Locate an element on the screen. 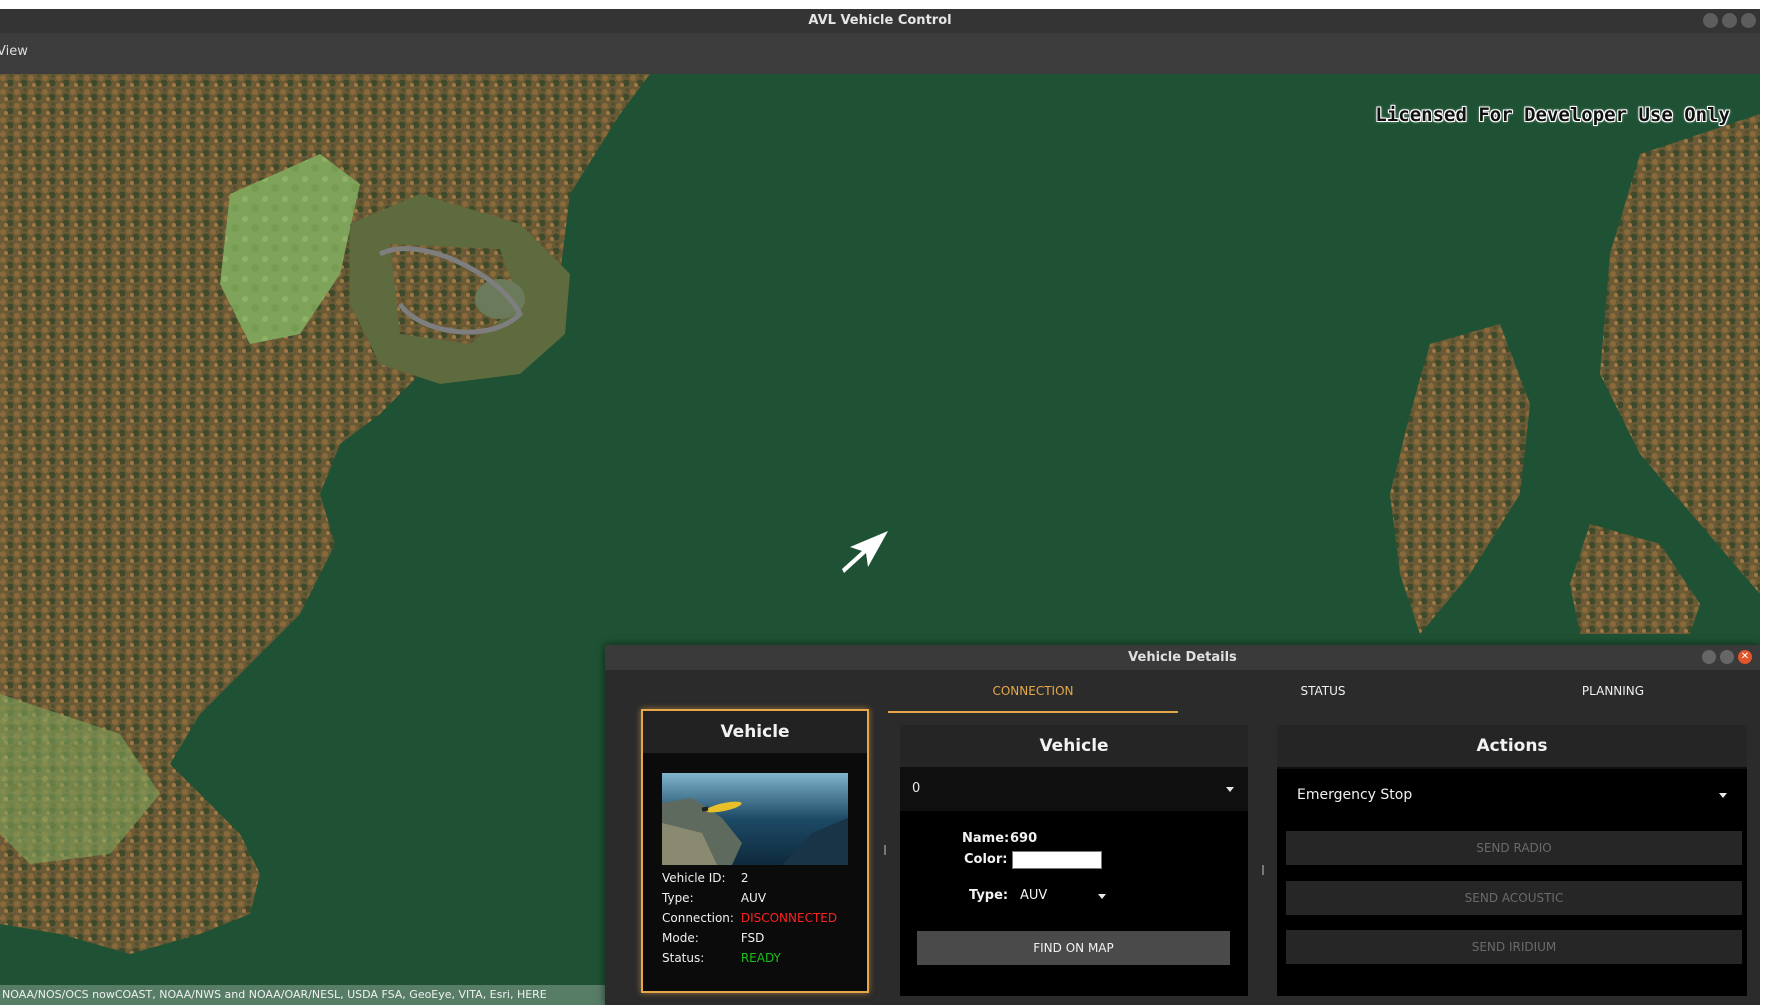  type-label: Type: is located at coordinates (989, 895).